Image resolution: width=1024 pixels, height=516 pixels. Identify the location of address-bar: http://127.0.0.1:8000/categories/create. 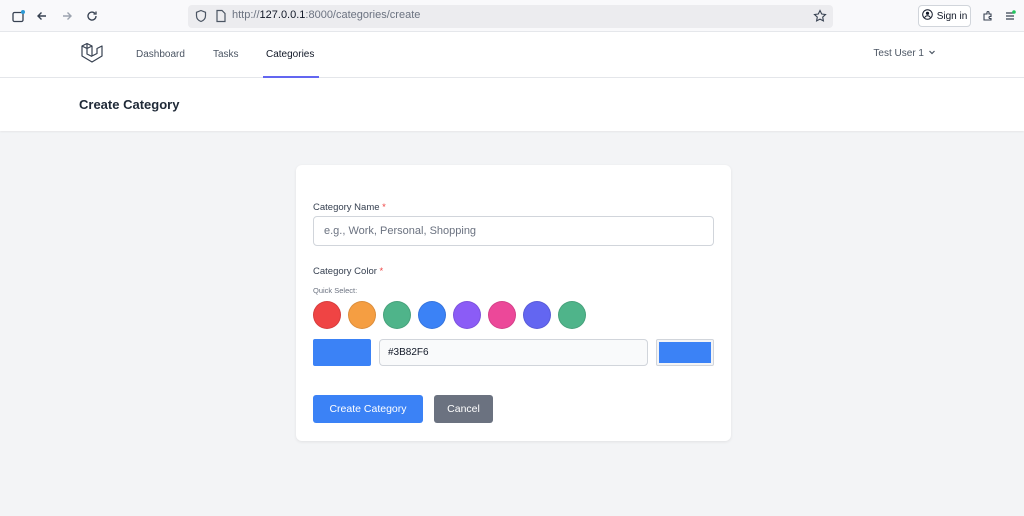
(510, 16).